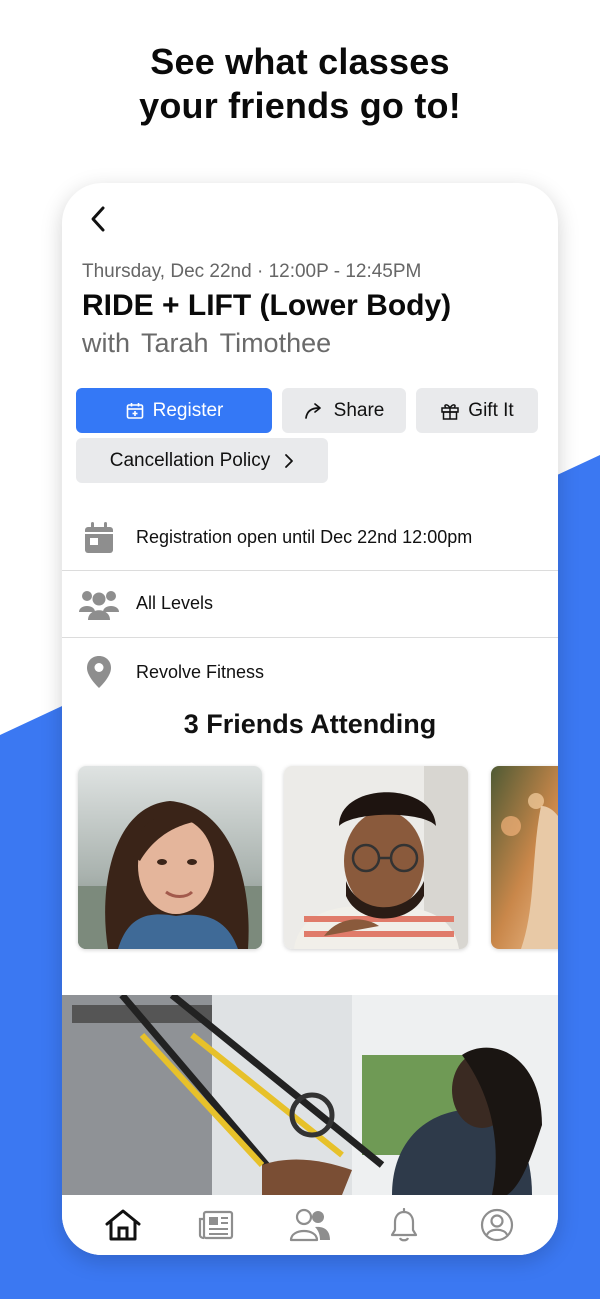 The height and width of the screenshot is (1299, 600). Describe the element at coordinates (190, 460) in the screenshot. I see `cancellation-policy-label: Cancellation Policy` at that location.